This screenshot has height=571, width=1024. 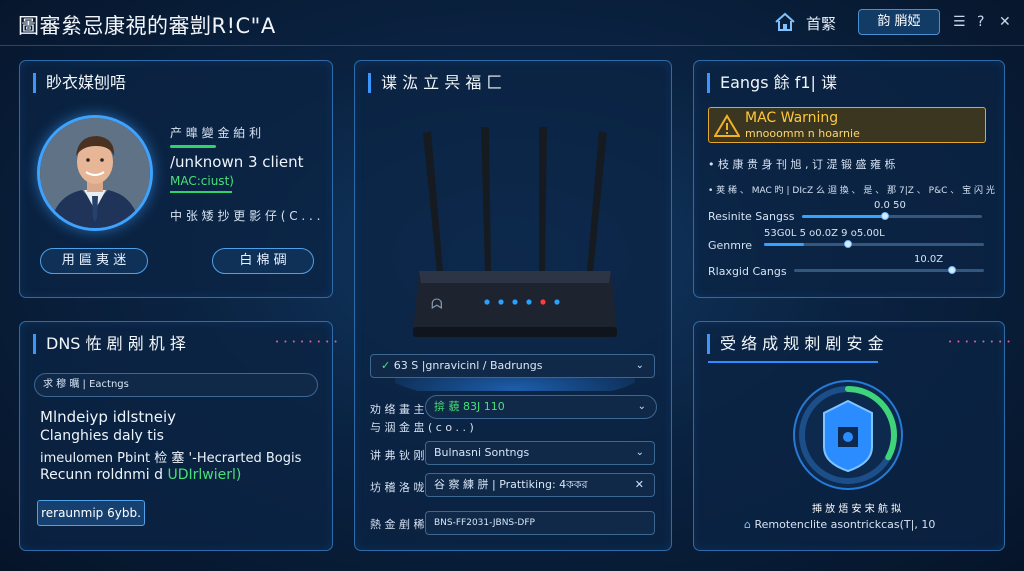 What do you see at coordinates (237, 162) in the screenshot?
I see `client-name: /unknown 3 client` at bounding box center [237, 162].